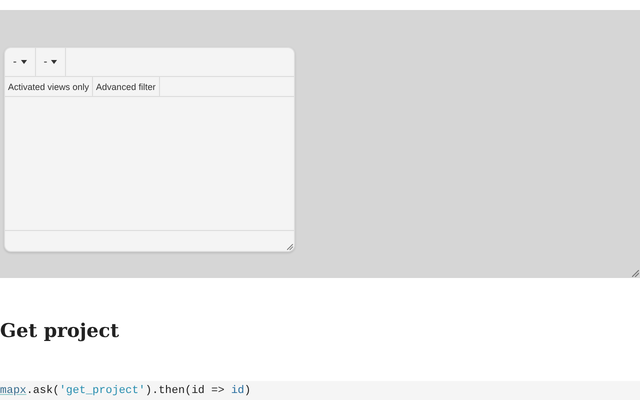 Image resolution: width=640 pixels, height=400 pixels. Describe the element at coordinates (49, 86) in the screenshot. I see `filter-label: Activated views only` at that location.